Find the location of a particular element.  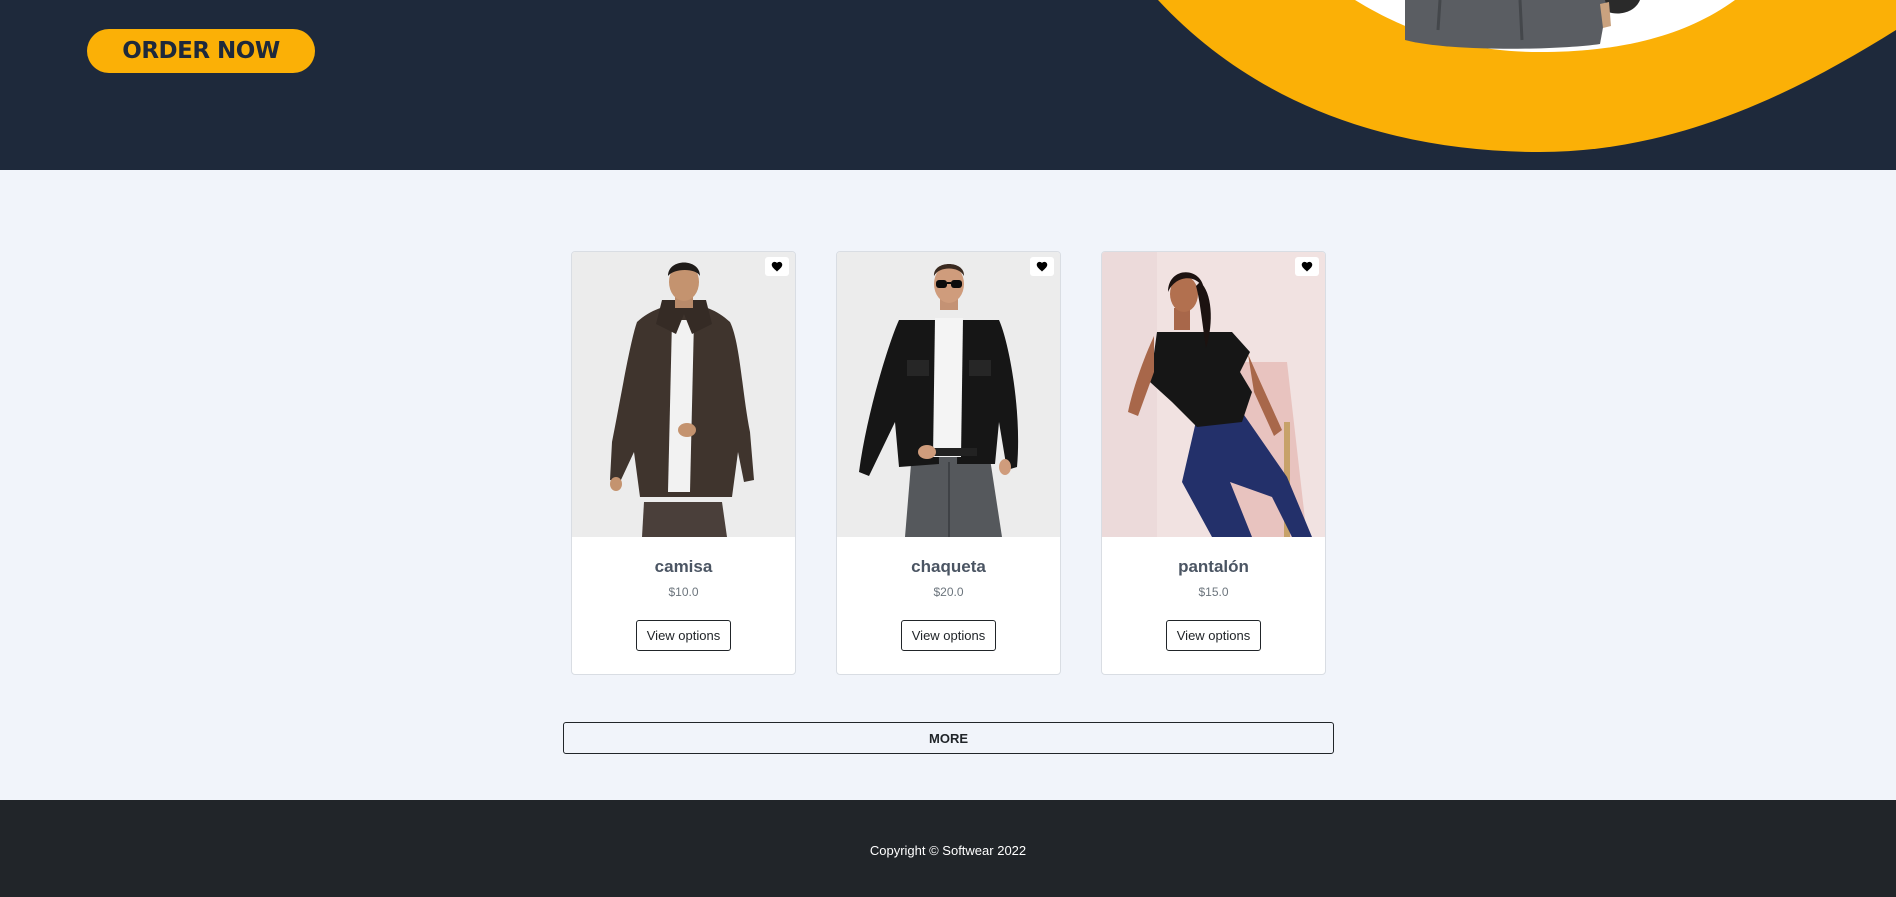

product-photo-chaqueta is located at coordinates (948, 394).